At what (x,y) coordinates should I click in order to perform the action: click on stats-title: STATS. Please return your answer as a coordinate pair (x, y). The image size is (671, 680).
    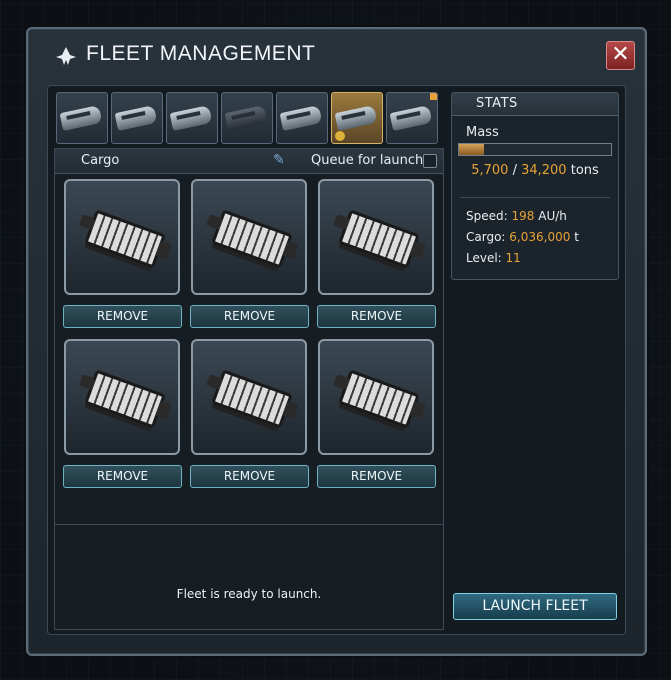
    Looking at the image, I should click on (497, 103).